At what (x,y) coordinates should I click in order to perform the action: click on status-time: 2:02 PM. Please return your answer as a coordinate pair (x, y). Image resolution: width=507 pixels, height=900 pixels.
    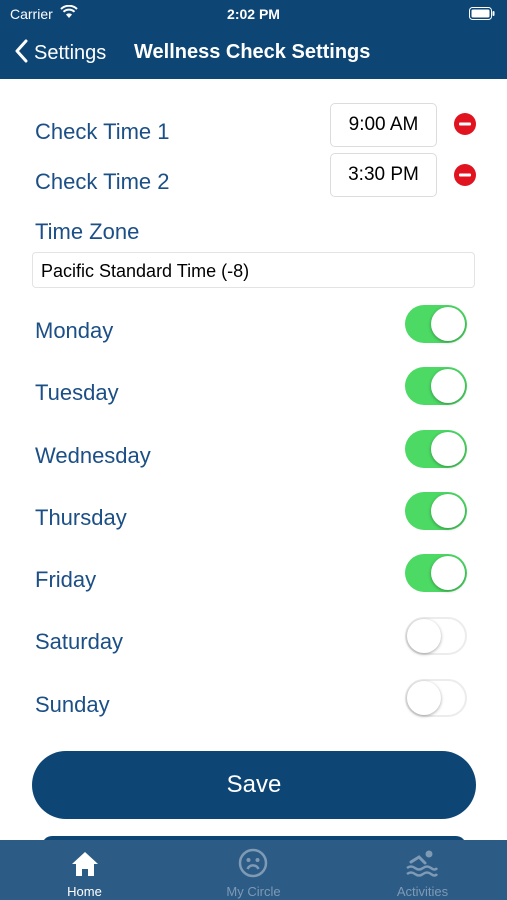
    Looking at the image, I should click on (253, 14).